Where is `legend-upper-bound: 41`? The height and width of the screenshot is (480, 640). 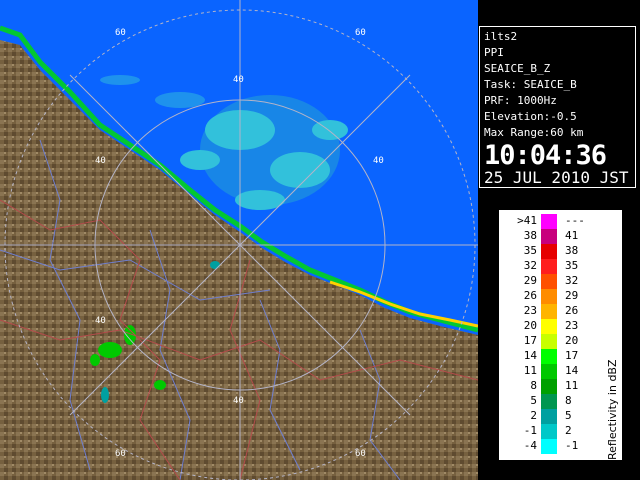 legend-upper-bound: 41 is located at coordinates (572, 235).